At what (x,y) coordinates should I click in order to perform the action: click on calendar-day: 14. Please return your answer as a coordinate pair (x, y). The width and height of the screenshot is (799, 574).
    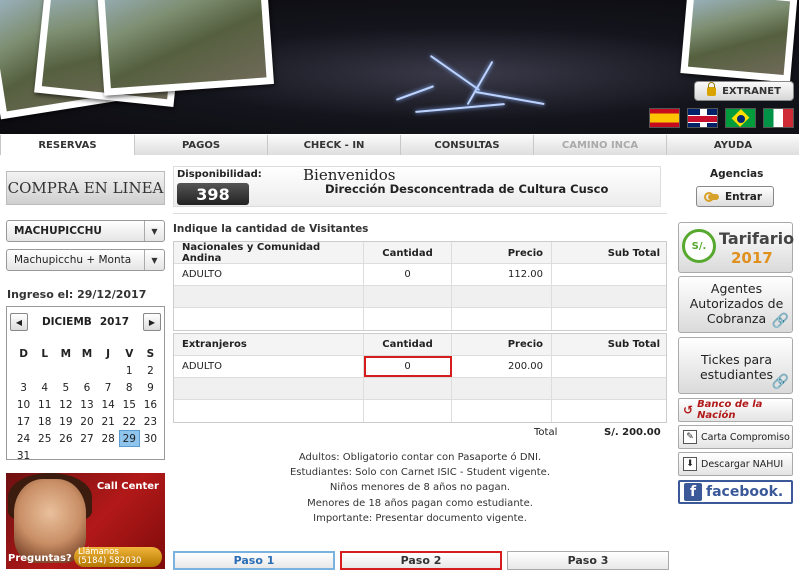
    Looking at the image, I should click on (108, 404).